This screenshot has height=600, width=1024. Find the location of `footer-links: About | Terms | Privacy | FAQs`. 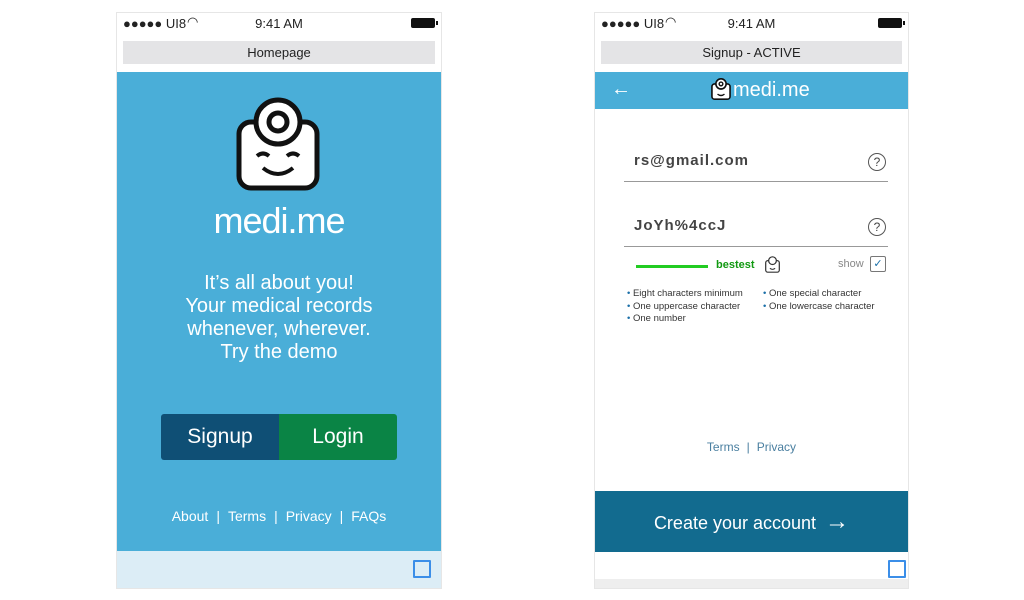

footer-links: About | Terms | Privacy | FAQs is located at coordinates (279, 516).